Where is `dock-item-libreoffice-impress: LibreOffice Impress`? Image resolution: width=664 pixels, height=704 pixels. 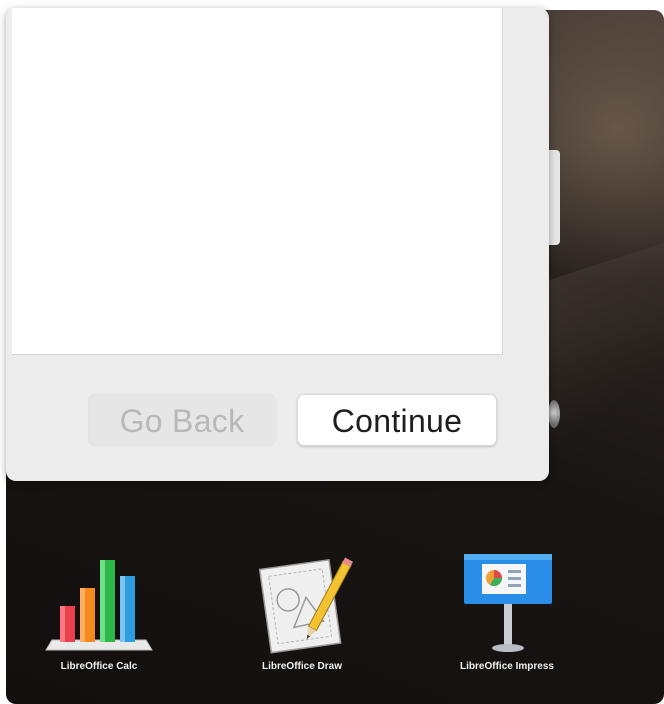 dock-item-libreoffice-impress: LibreOffice Impress is located at coordinates (507, 620).